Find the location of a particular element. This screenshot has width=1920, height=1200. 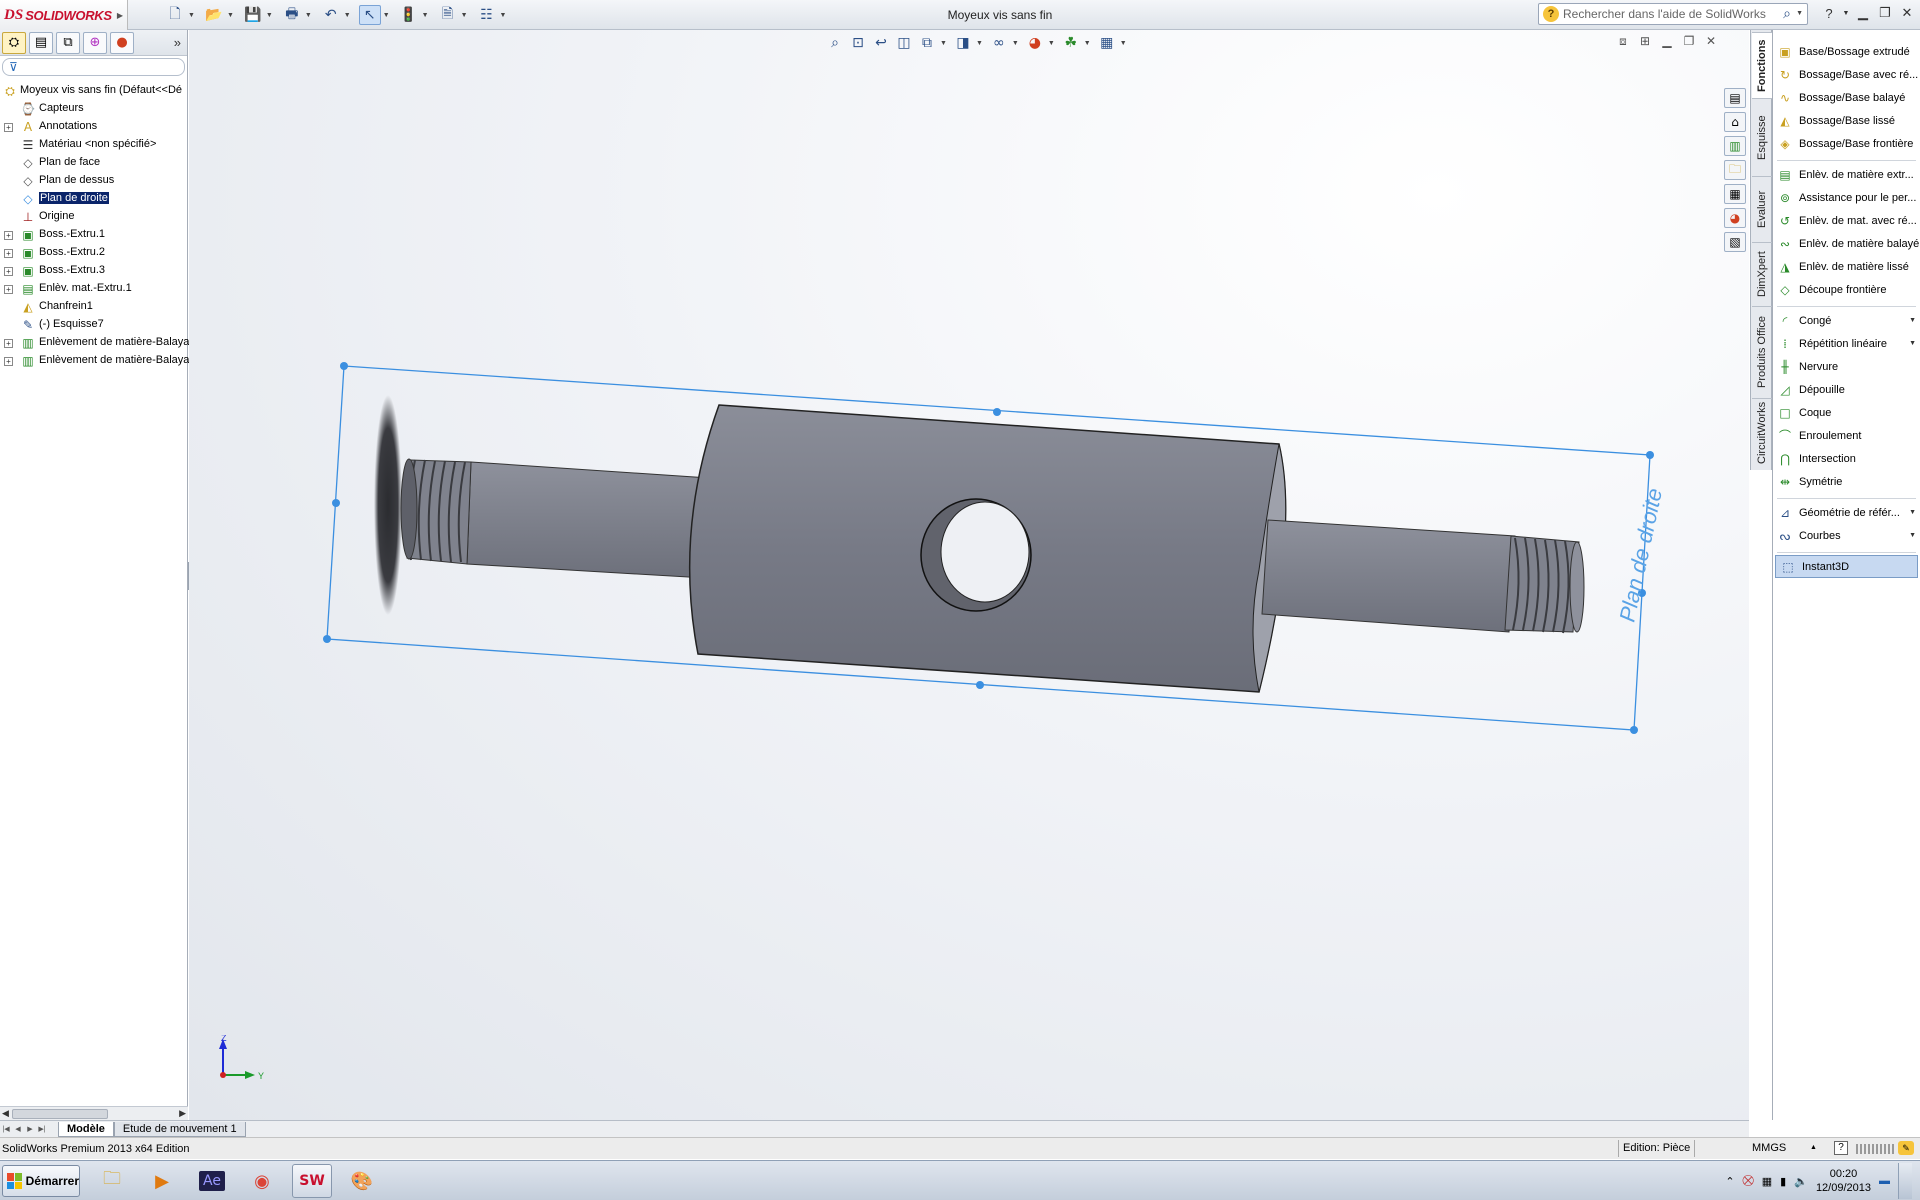

tree-item: + ▣ Boss.-Extru.2 is located at coordinates (93, 253).